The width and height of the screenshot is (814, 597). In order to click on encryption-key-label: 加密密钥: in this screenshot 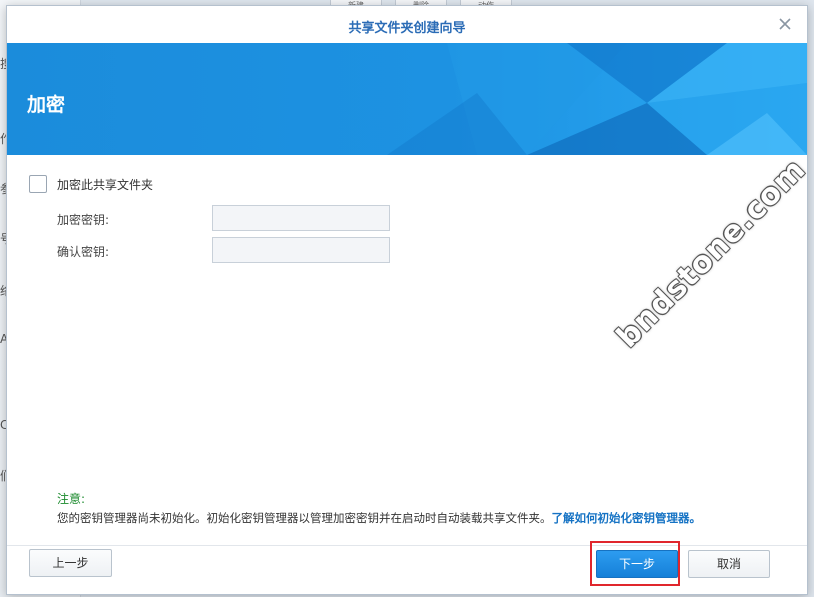, I will do `click(83, 220)`.